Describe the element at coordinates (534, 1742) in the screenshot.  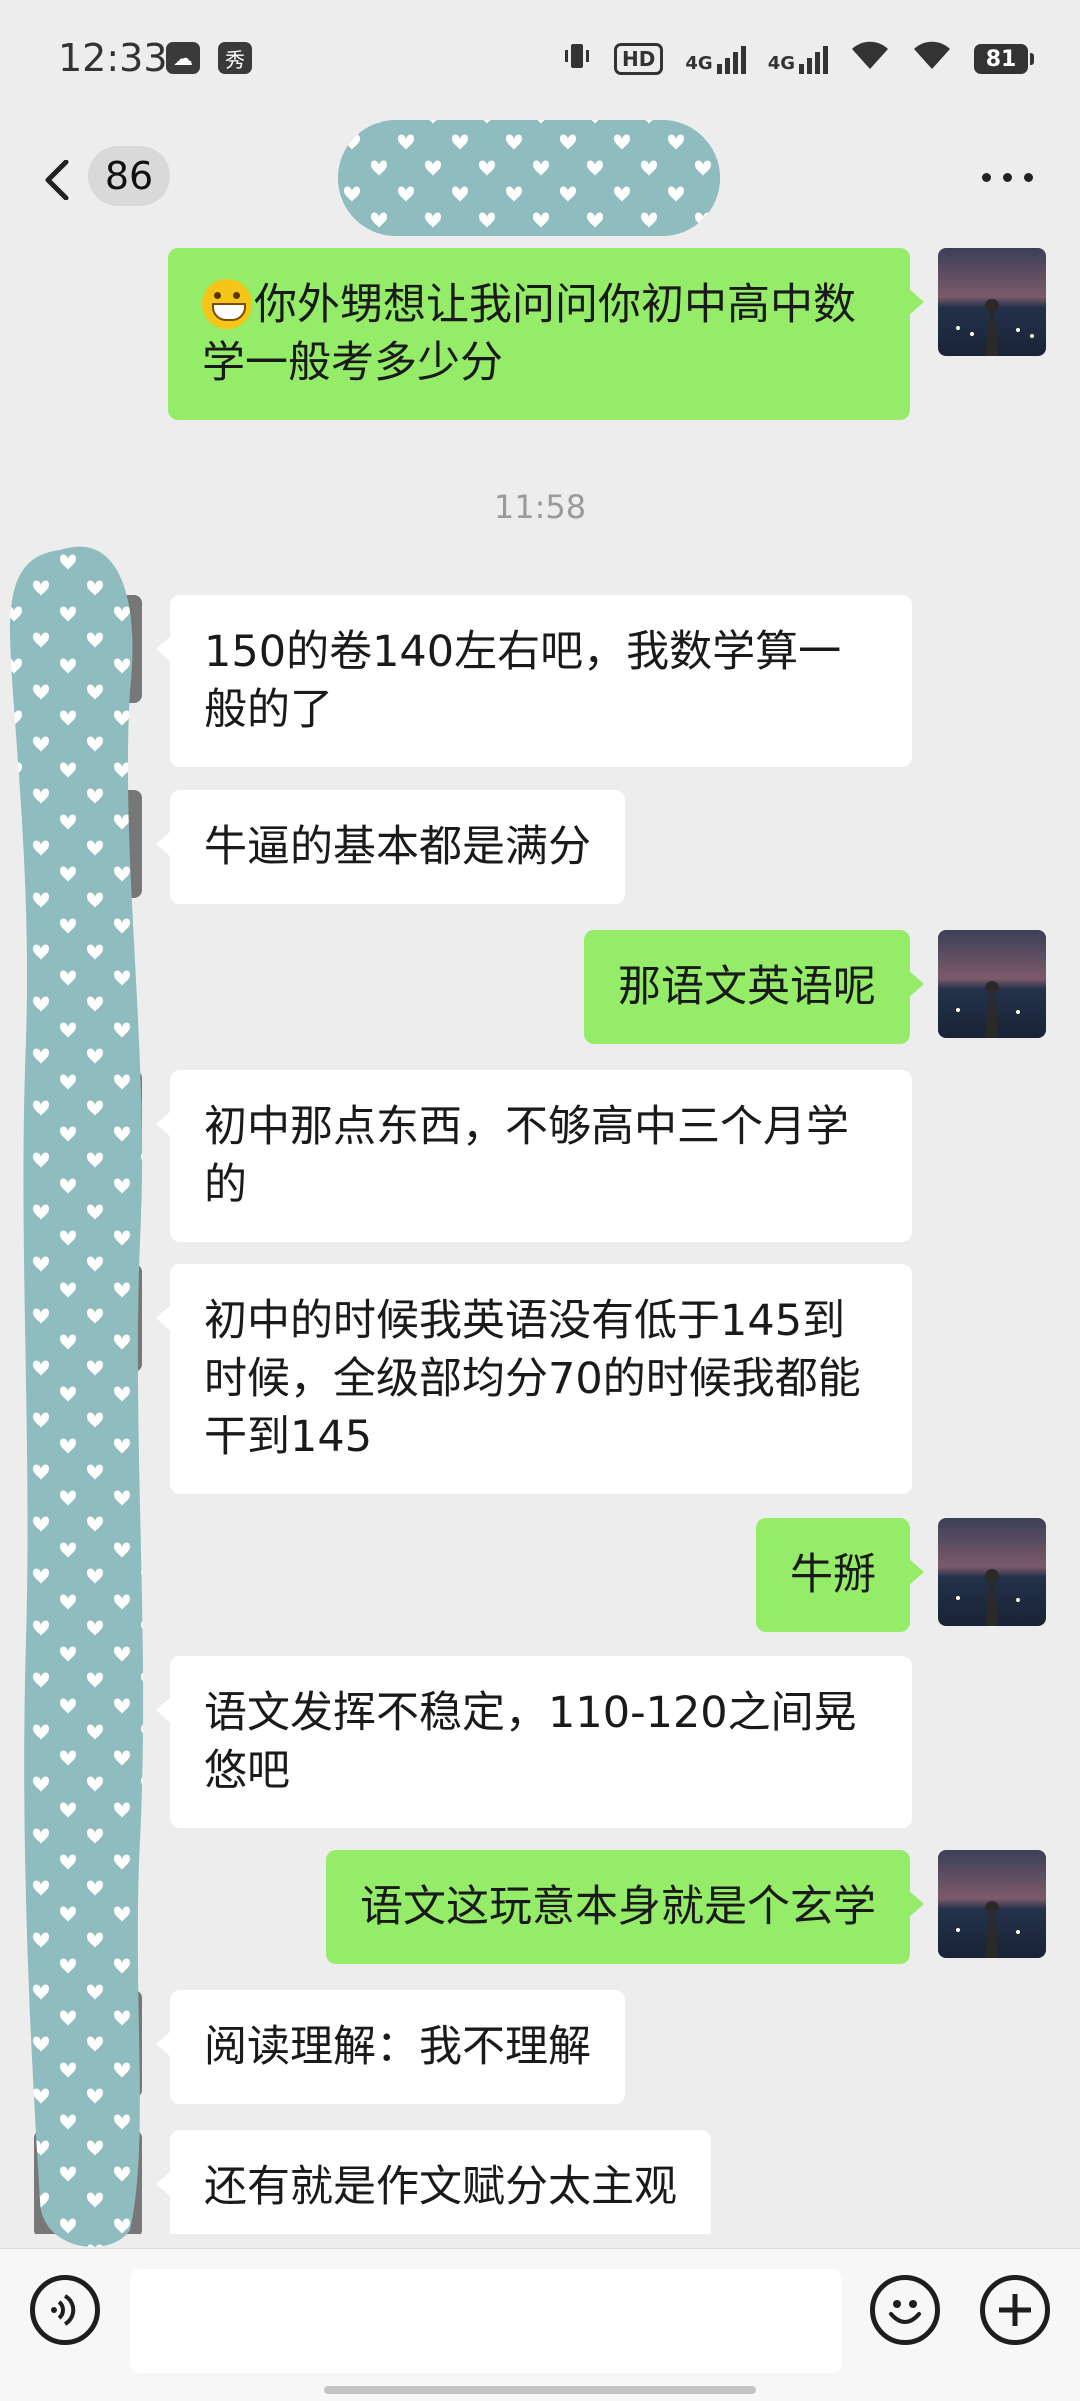
I see `message-bubble-received: 语文发挥不稳定，110-120之间晃悠吧` at that location.